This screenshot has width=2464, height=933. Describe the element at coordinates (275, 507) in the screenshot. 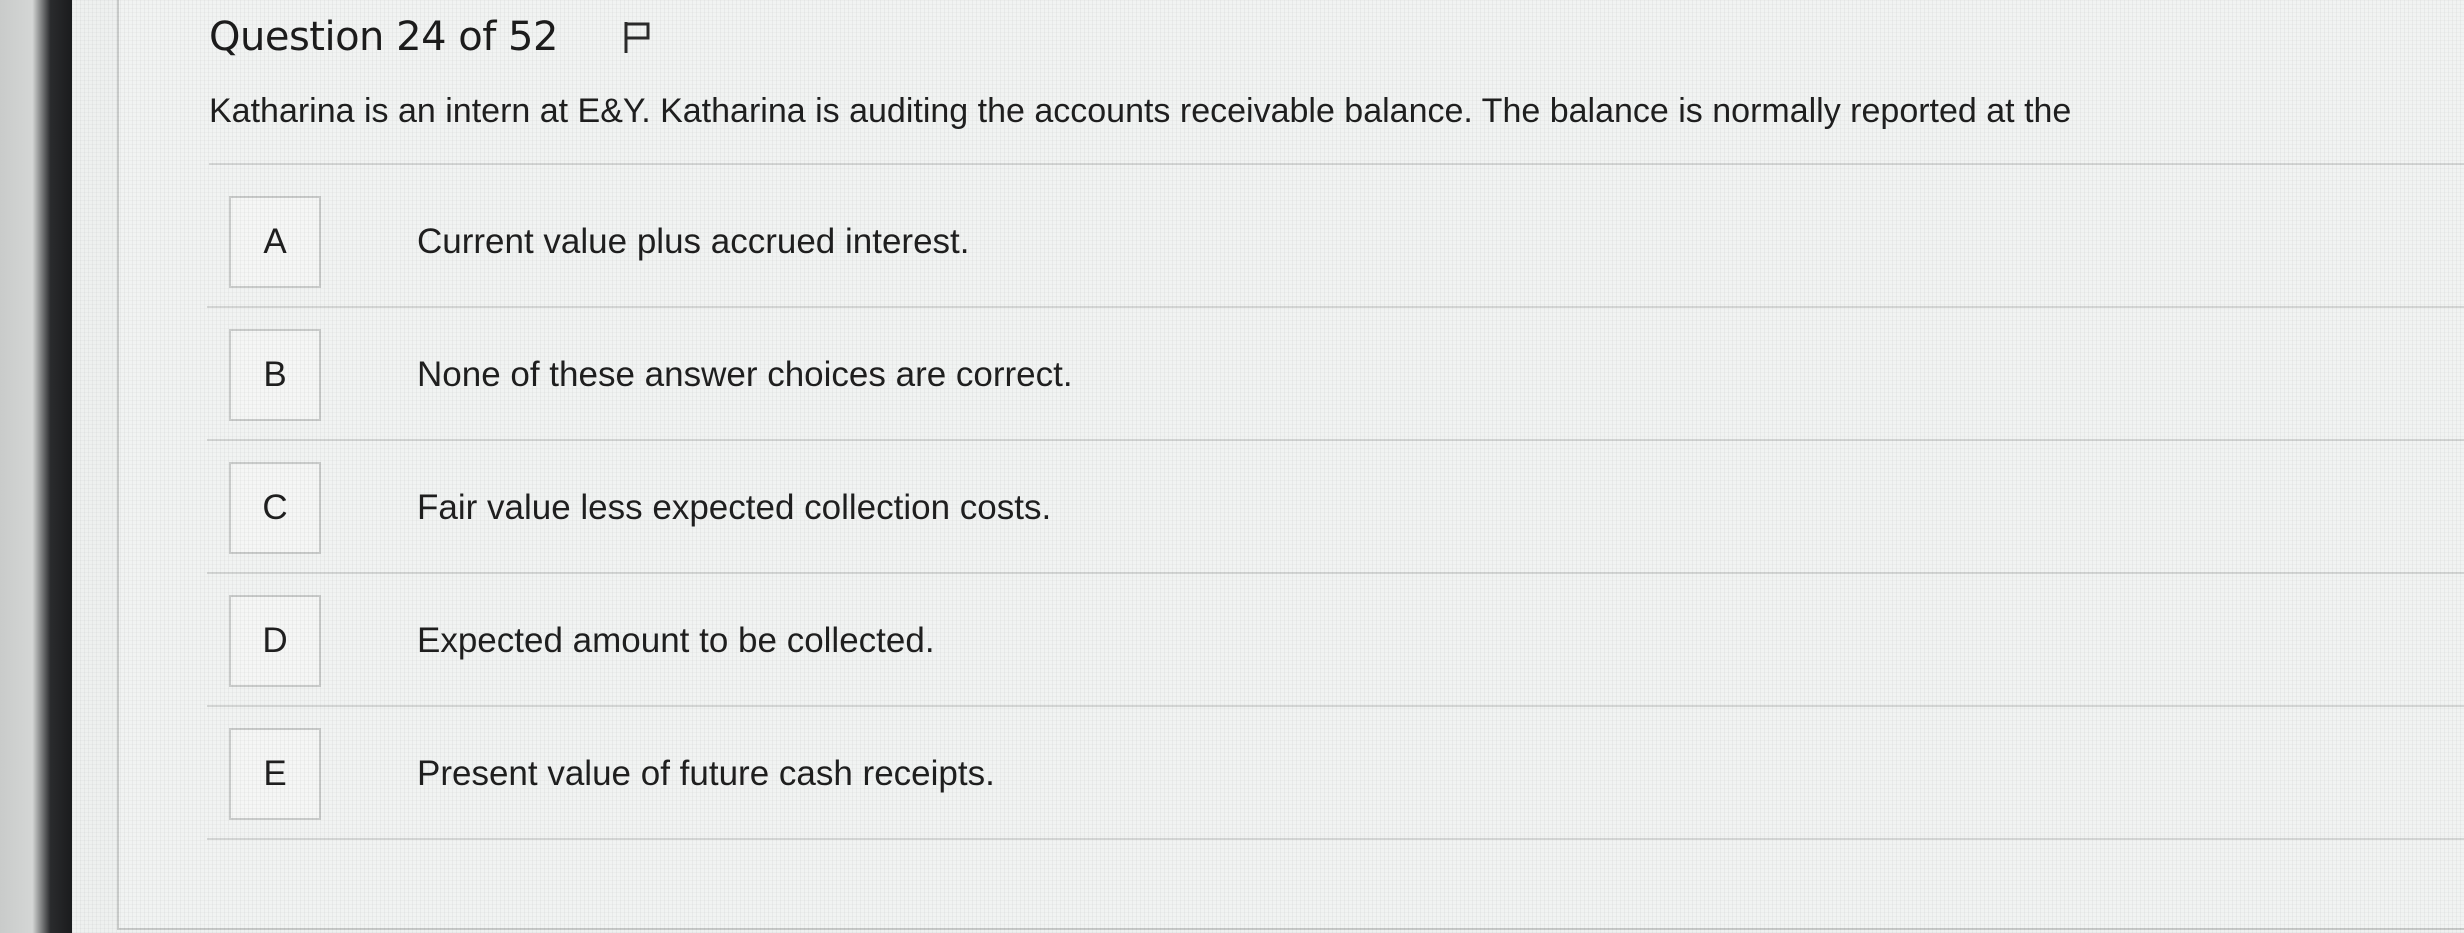

I see `option-letter: C` at that location.